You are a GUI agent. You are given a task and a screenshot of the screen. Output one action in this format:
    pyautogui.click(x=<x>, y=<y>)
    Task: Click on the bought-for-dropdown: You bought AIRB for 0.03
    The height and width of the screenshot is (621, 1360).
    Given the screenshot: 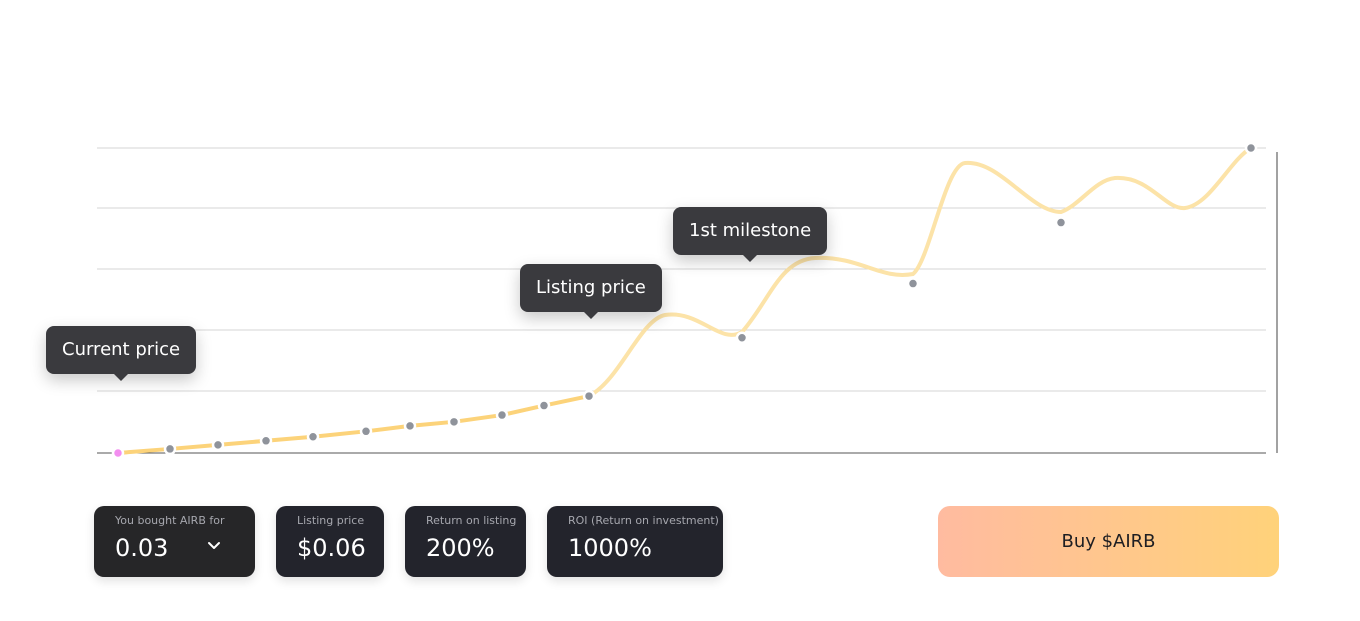 What is the action you would take?
    pyautogui.click(x=174, y=541)
    